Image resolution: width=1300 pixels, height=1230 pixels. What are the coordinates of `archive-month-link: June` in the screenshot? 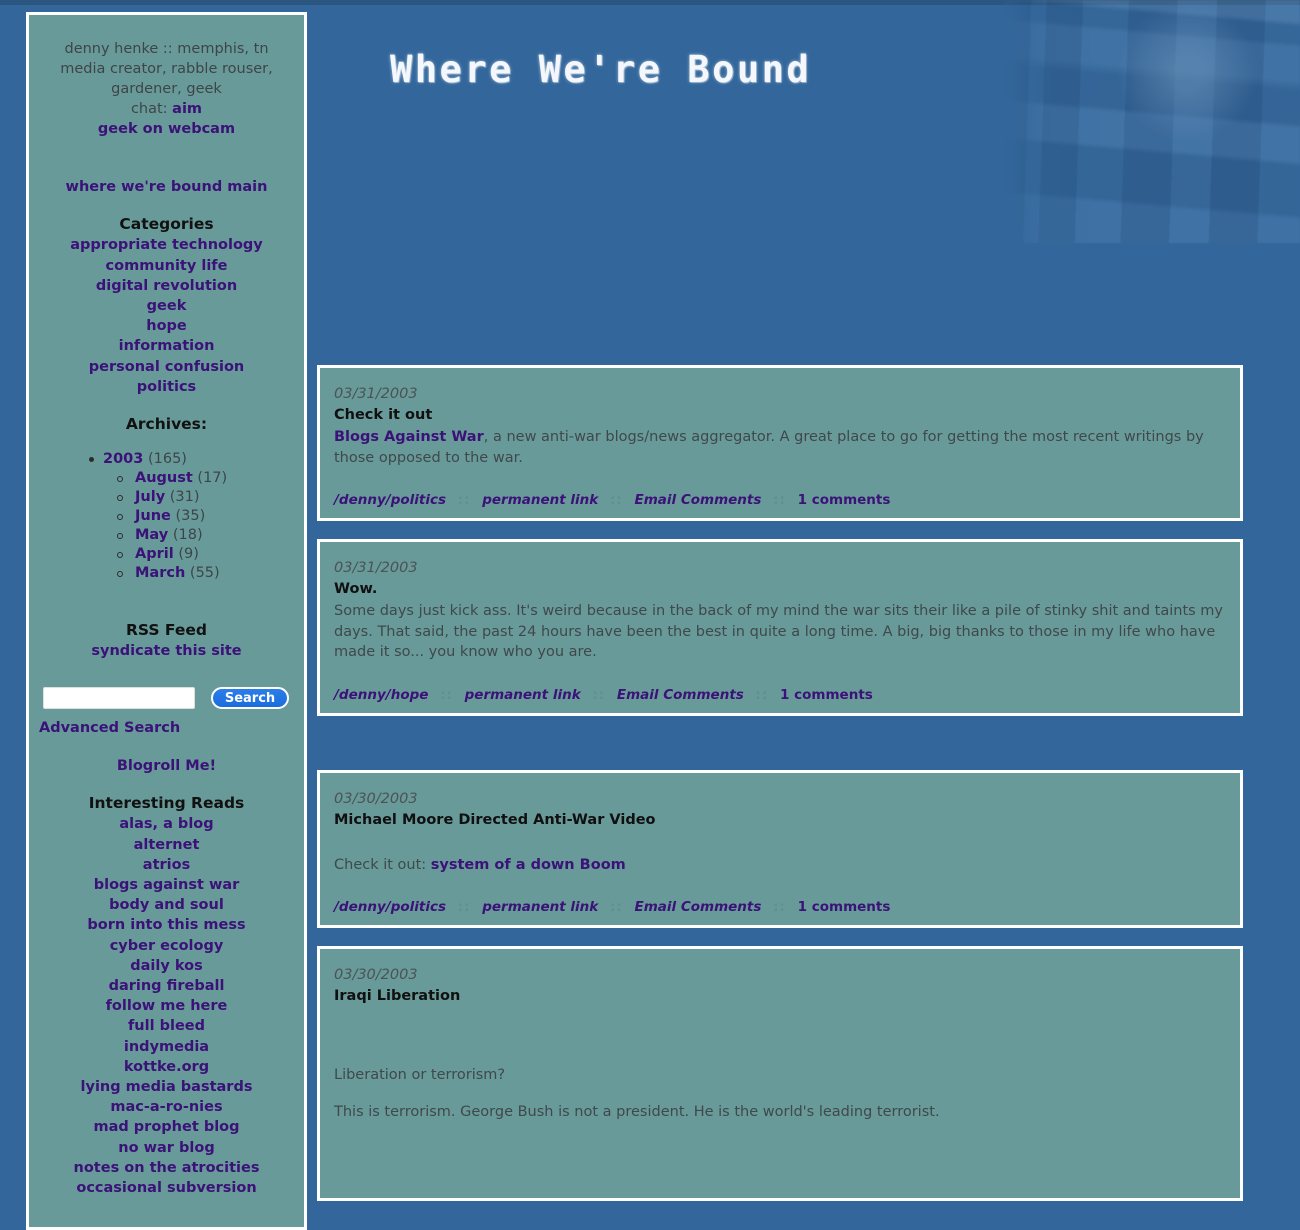 It's located at (153, 516).